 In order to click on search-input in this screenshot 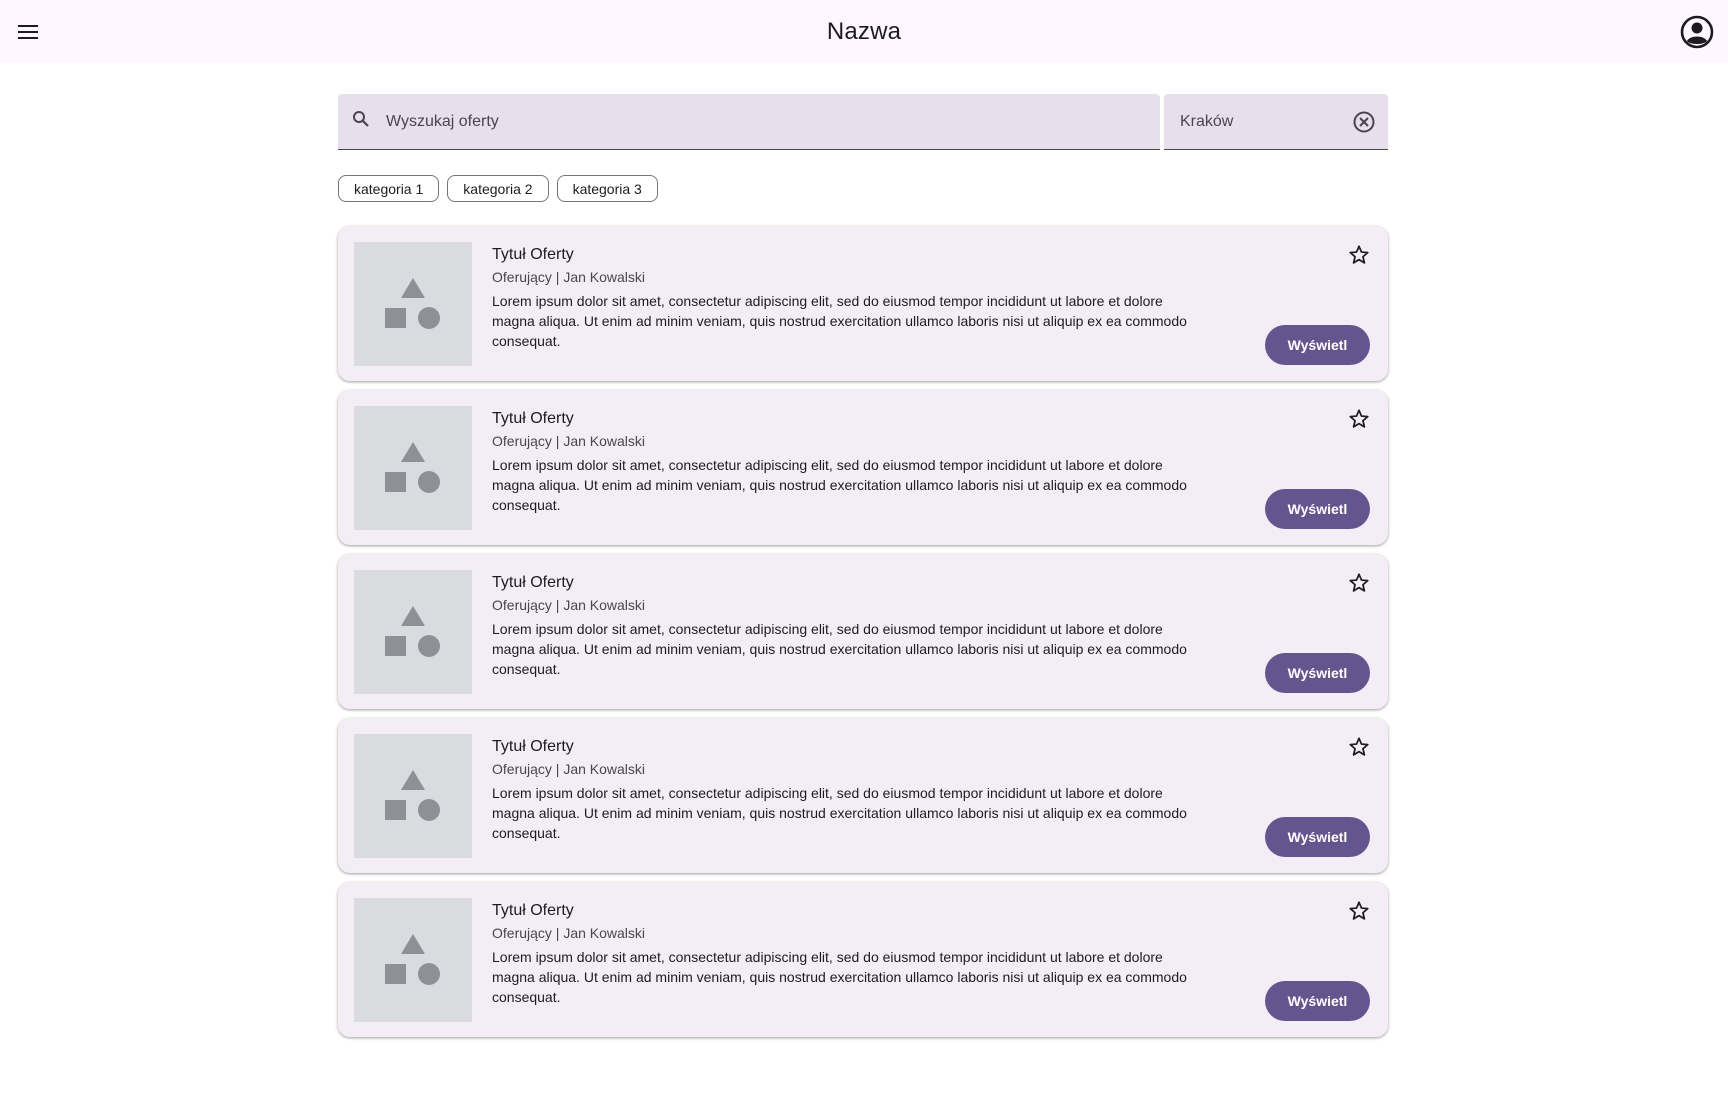, I will do `click(736, 121)`.